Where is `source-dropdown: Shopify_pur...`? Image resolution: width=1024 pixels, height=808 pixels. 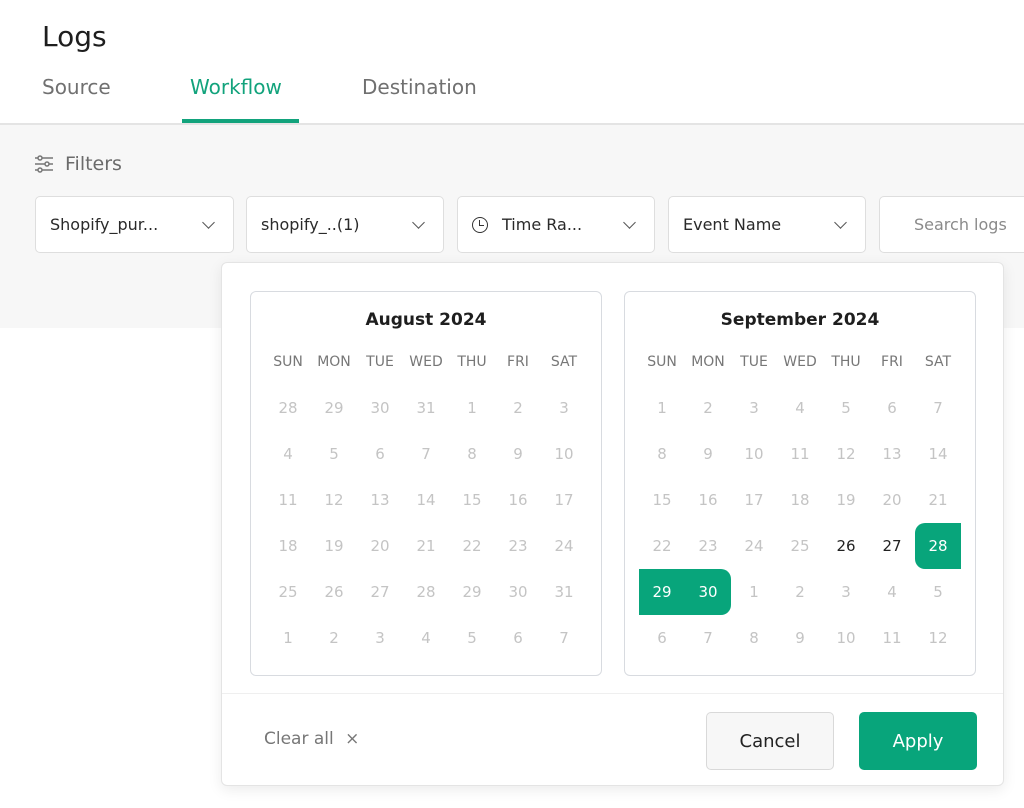
source-dropdown: Shopify_pur... is located at coordinates (134, 224).